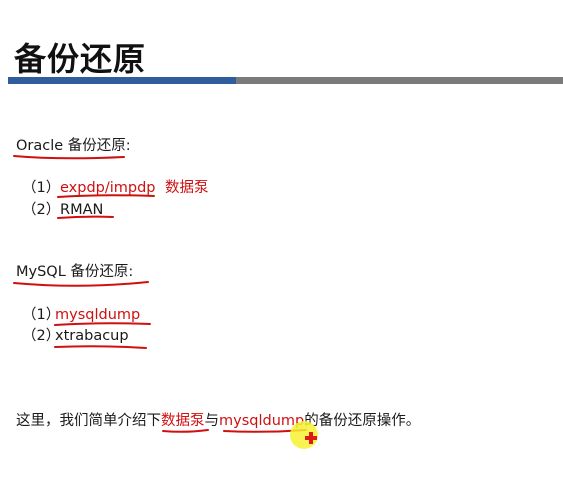 The image size is (563, 503). What do you see at coordinates (88, 421) in the screenshot?
I see `summary-prefix: 这里，我们简单介绍下` at bounding box center [88, 421].